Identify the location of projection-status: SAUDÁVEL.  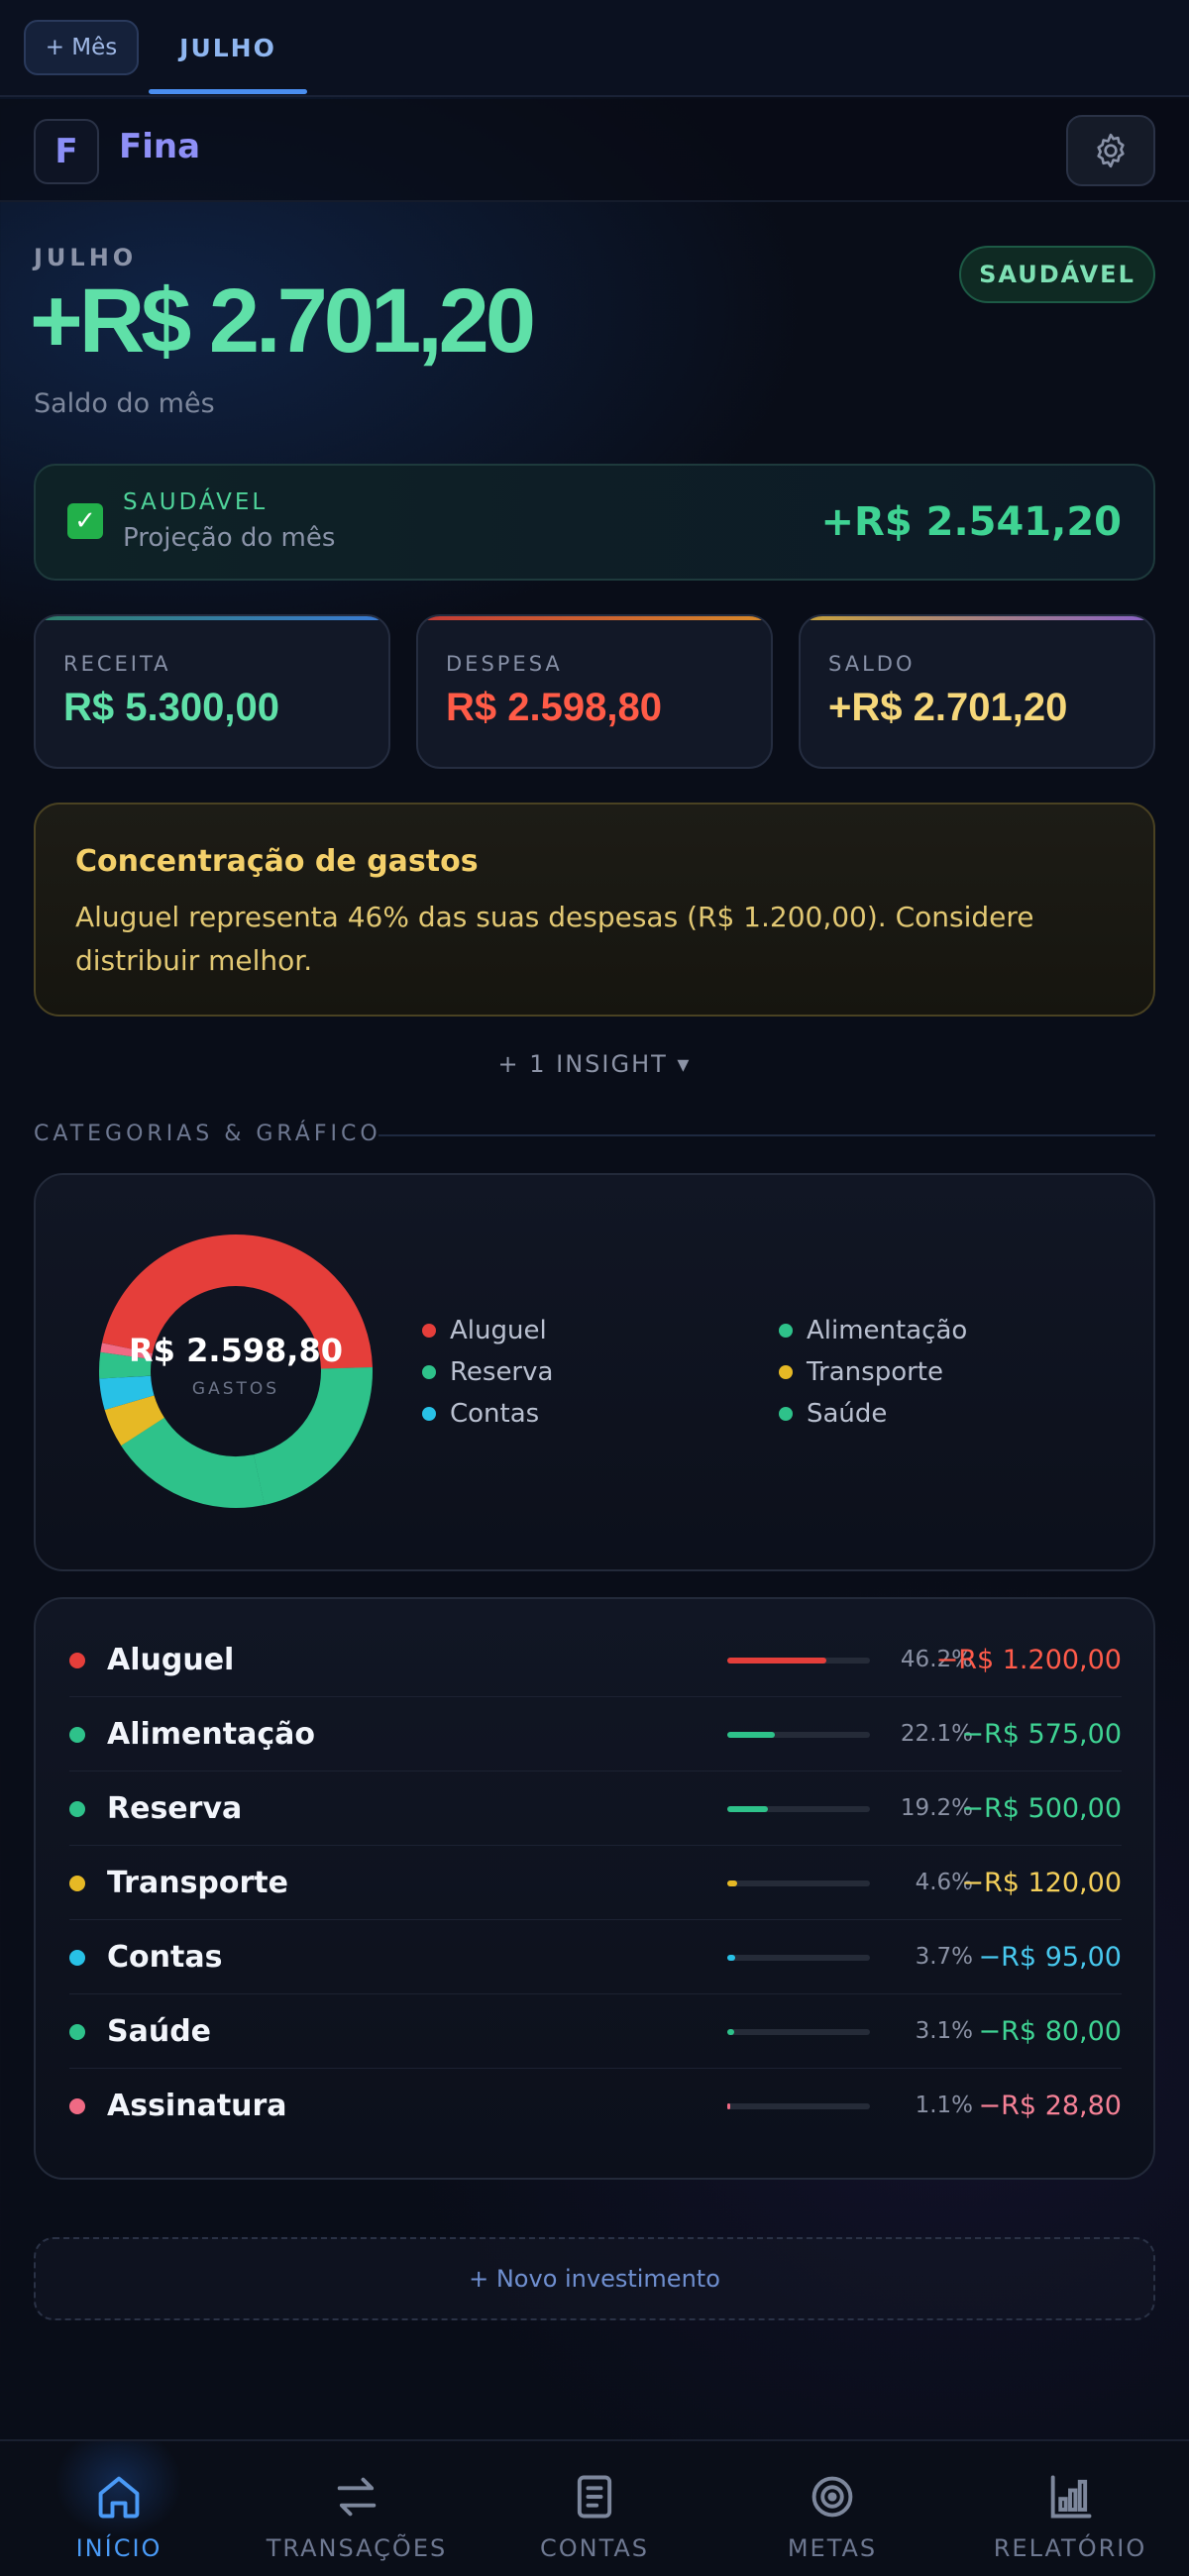
(196, 502).